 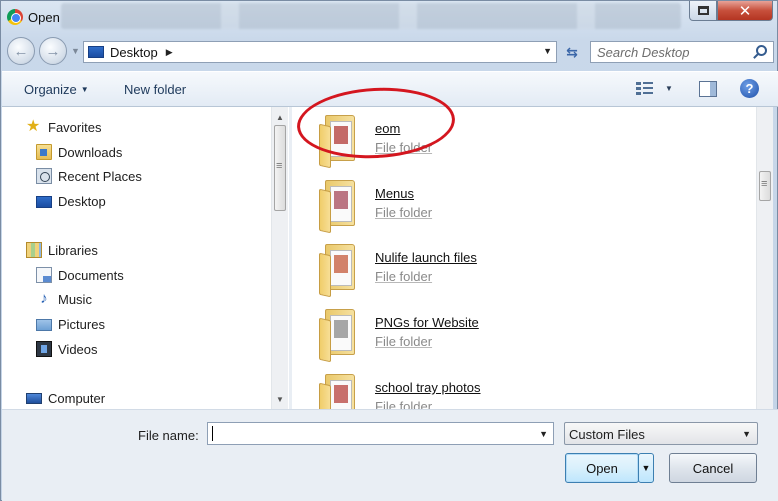 I want to click on open-options-dropdown: ▼, so click(x=646, y=468).